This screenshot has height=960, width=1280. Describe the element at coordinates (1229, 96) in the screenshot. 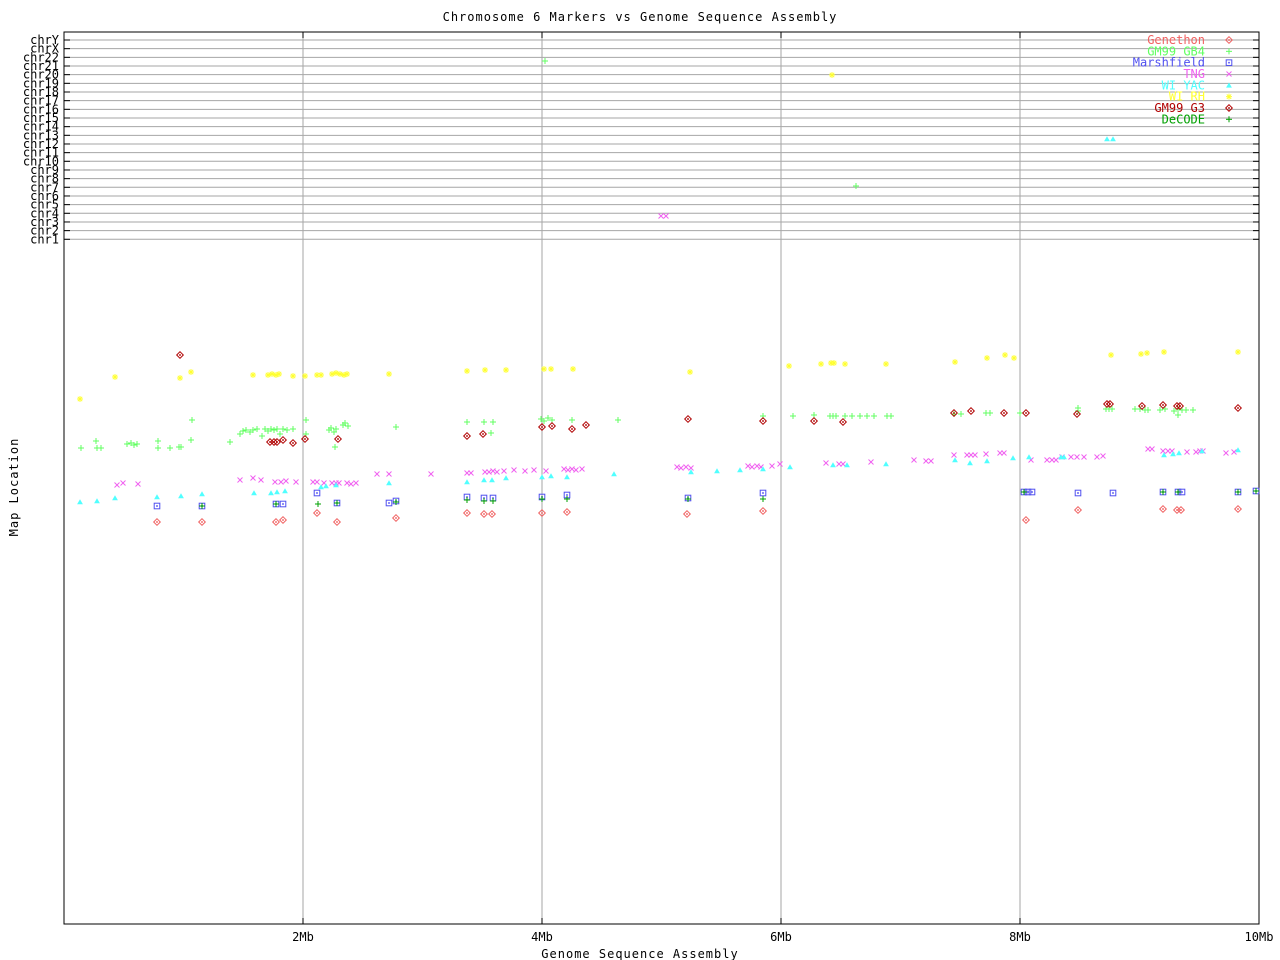

I see `legend-marker` at that location.